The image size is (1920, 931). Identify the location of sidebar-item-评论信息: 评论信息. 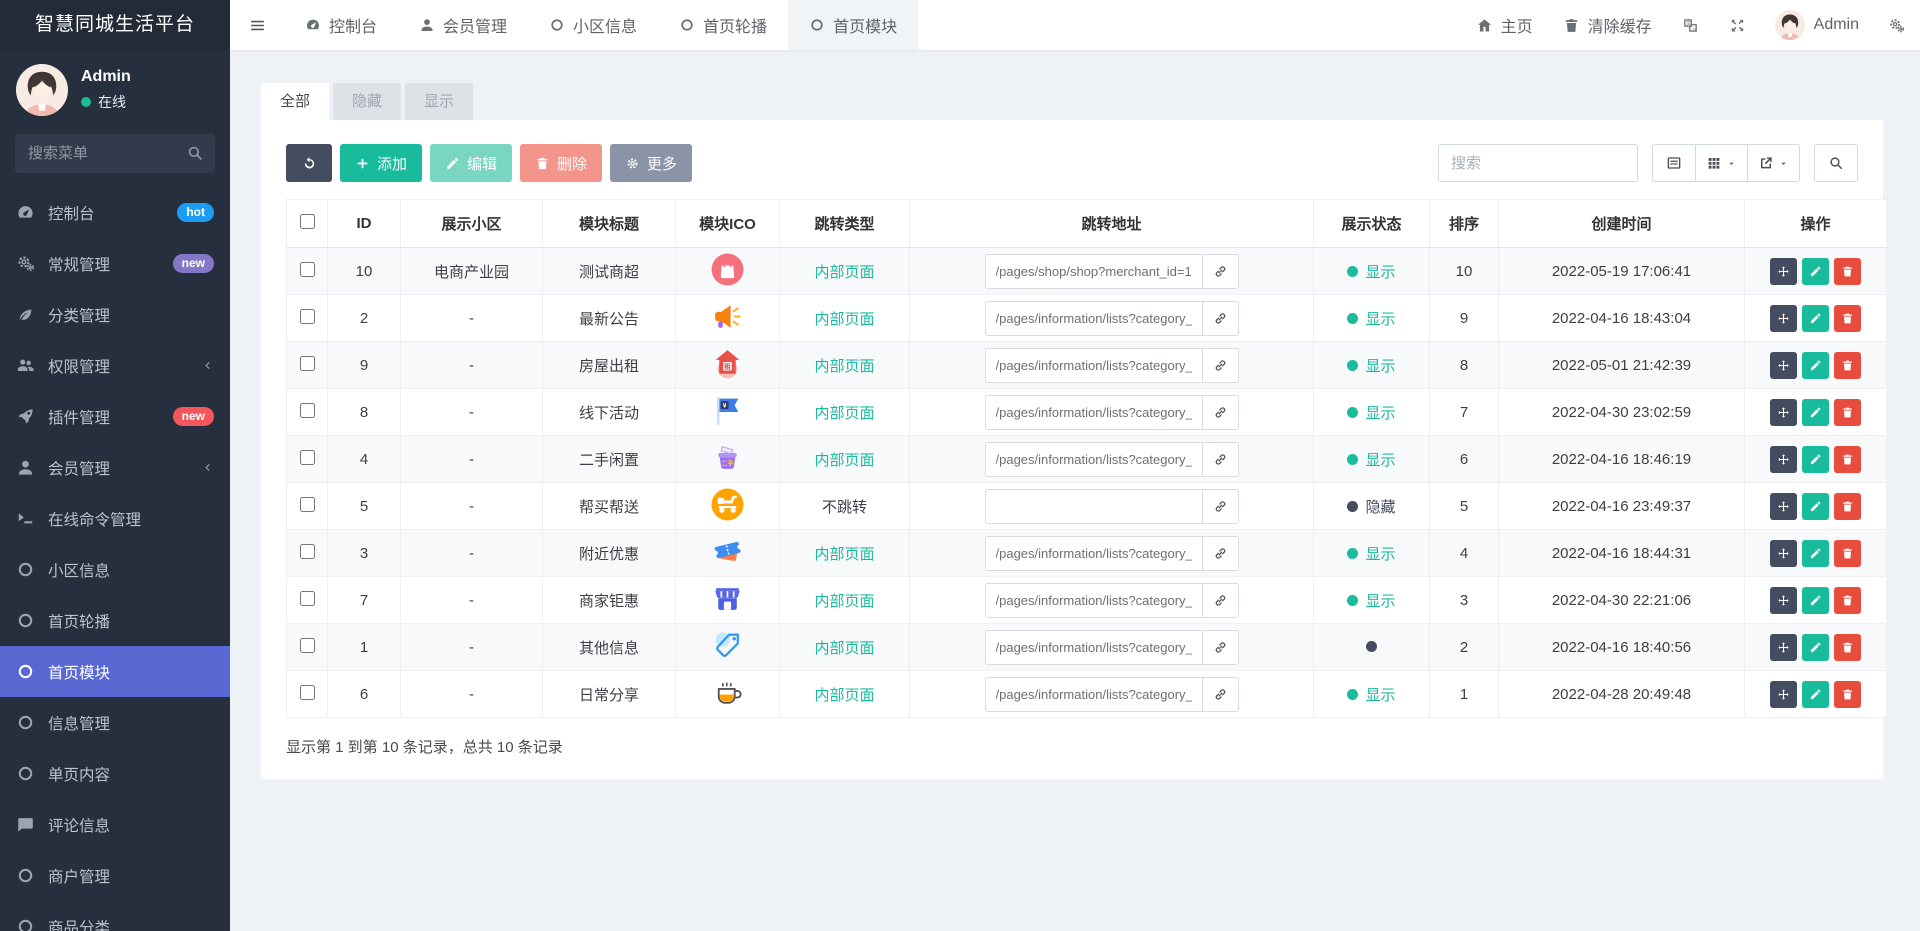
(115, 824).